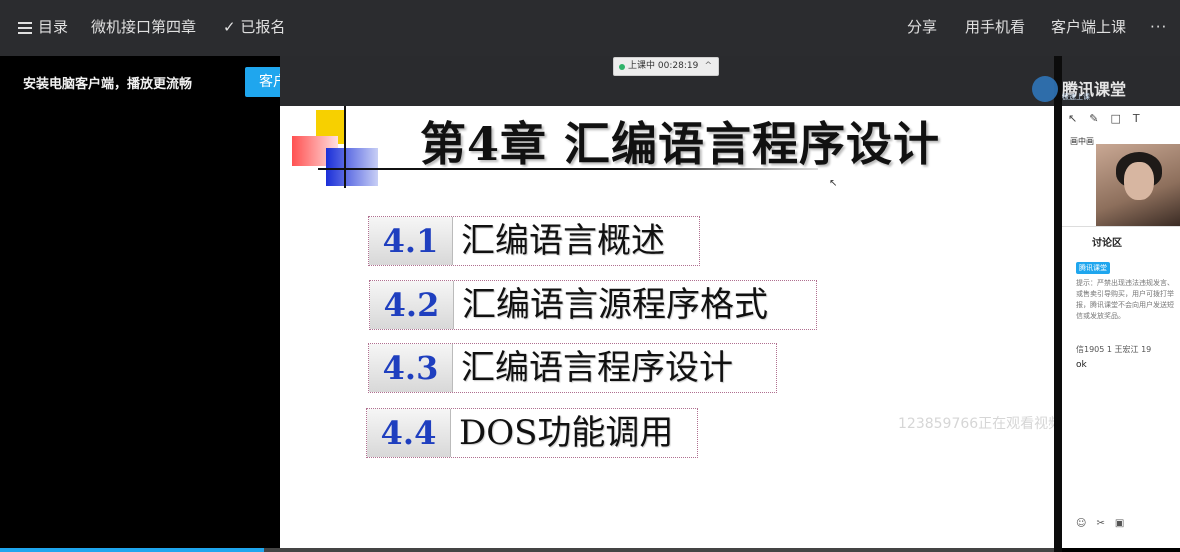  What do you see at coordinates (1114, 349) in the screenshot?
I see `chat-message-user: 信1905 1 王宏江 19` at bounding box center [1114, 349].